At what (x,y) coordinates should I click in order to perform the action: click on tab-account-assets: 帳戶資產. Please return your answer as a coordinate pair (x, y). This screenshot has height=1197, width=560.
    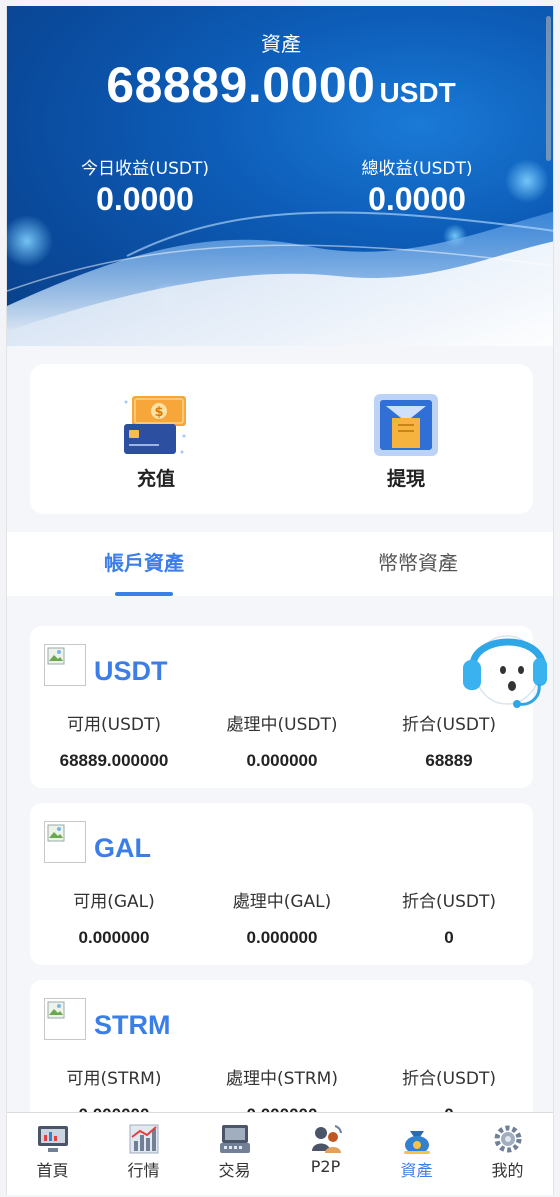
    Looking at the image, I should click on (144, 564).